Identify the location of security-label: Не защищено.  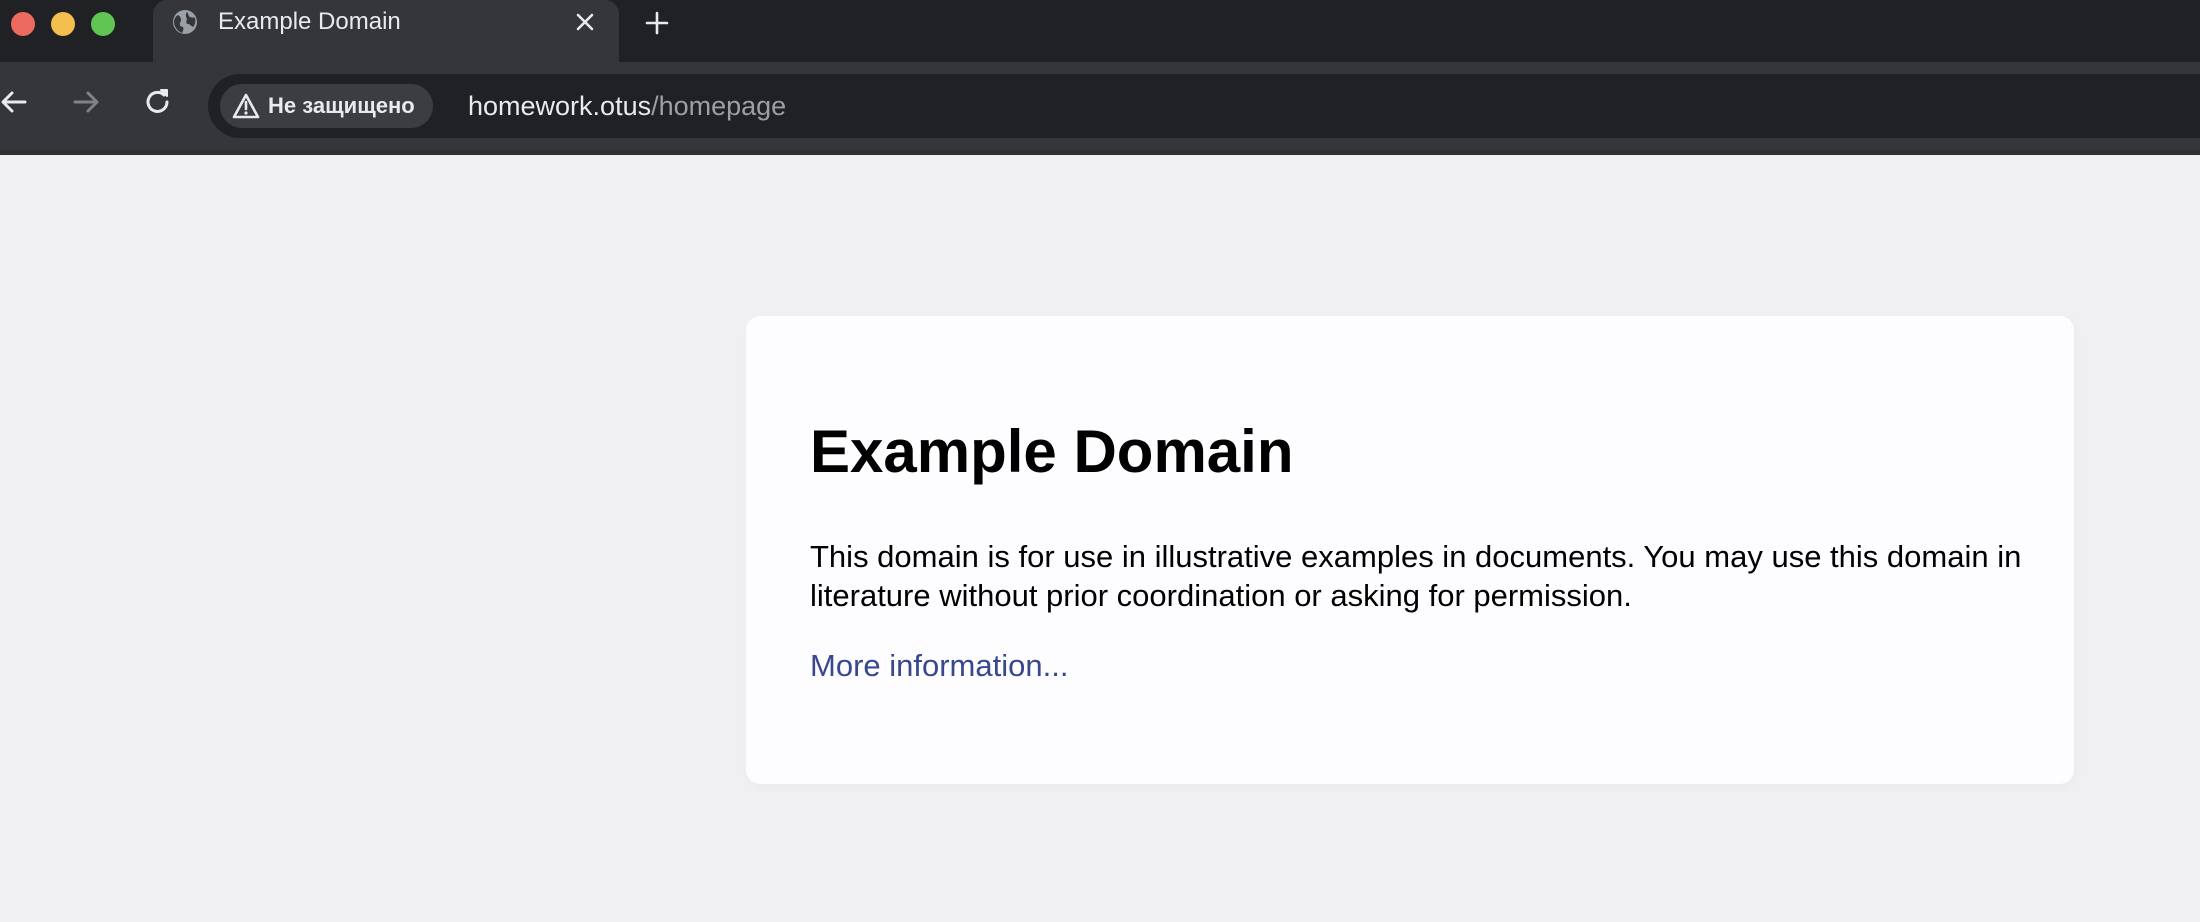
(341, 105).